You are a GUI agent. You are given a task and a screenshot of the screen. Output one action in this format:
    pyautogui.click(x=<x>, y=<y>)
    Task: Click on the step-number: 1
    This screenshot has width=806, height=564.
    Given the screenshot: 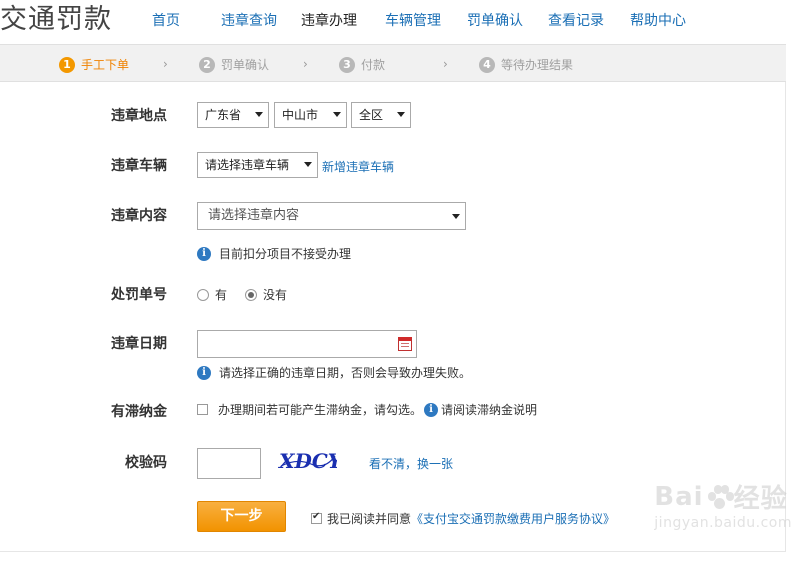 What is the action you would take?
    pyautogui.click(x=67, y=64)
    